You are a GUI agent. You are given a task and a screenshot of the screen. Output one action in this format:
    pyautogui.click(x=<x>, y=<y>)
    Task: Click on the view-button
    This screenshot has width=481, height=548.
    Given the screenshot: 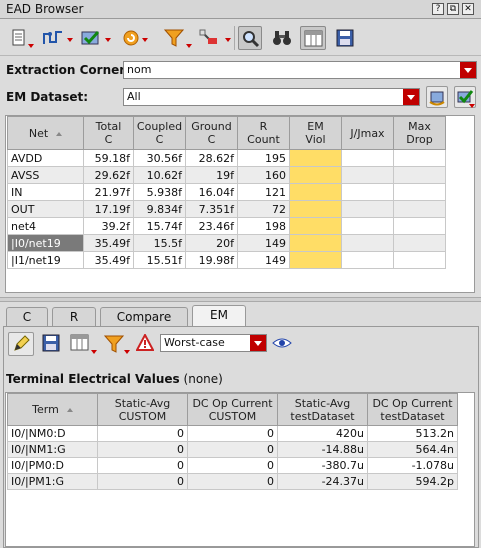 What is the action you would take?
    pyautogui.click(x=282, y=343)
    